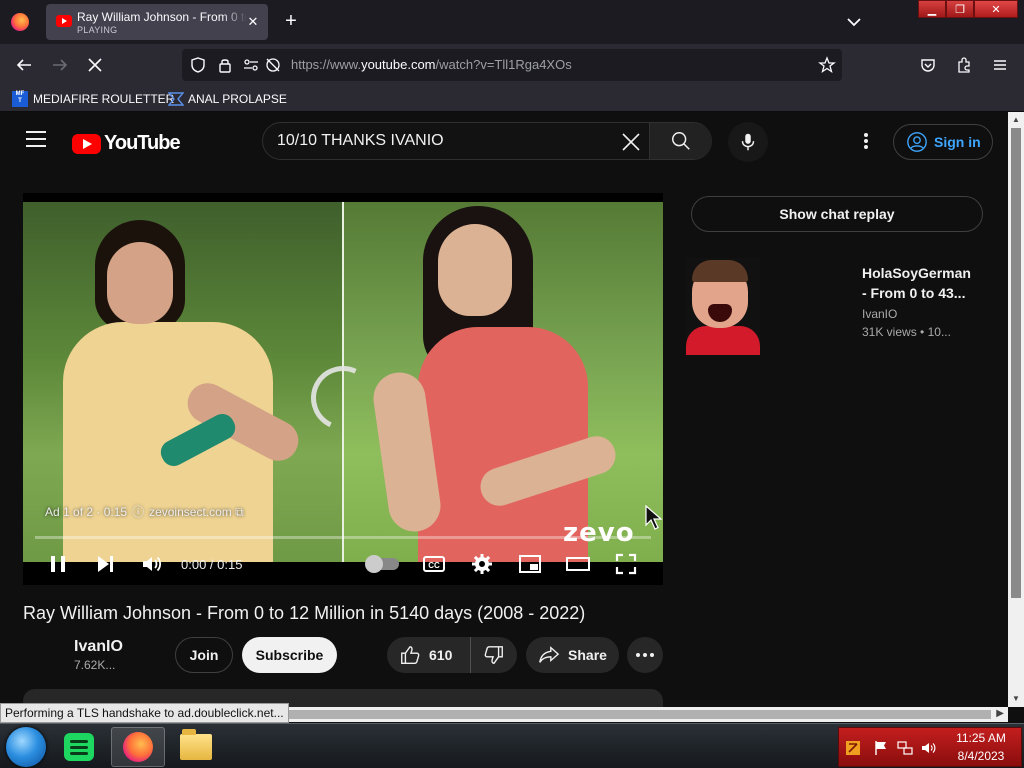  I want to click on subtitles-button: CC, so click(434, 564).